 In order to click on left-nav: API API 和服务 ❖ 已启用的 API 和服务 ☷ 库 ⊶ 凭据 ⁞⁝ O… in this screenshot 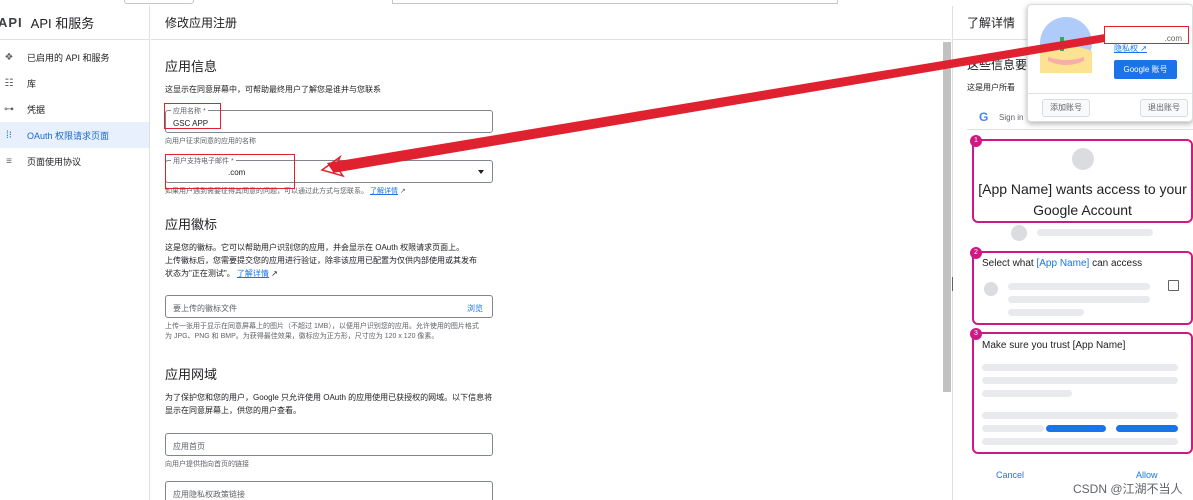, I will do `click(75, 253)`.